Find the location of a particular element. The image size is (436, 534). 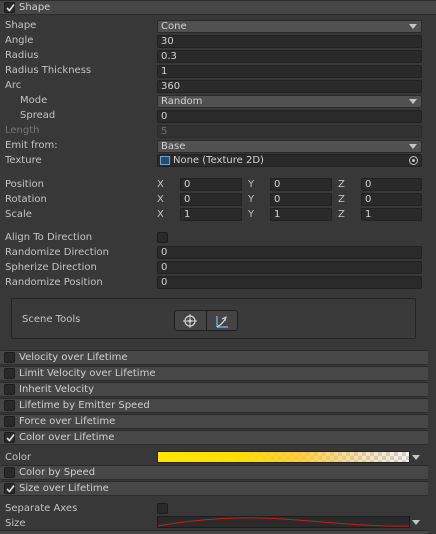

module-header-inherit-velocity: Inherit Velocity is located at coordinates (214, 389).